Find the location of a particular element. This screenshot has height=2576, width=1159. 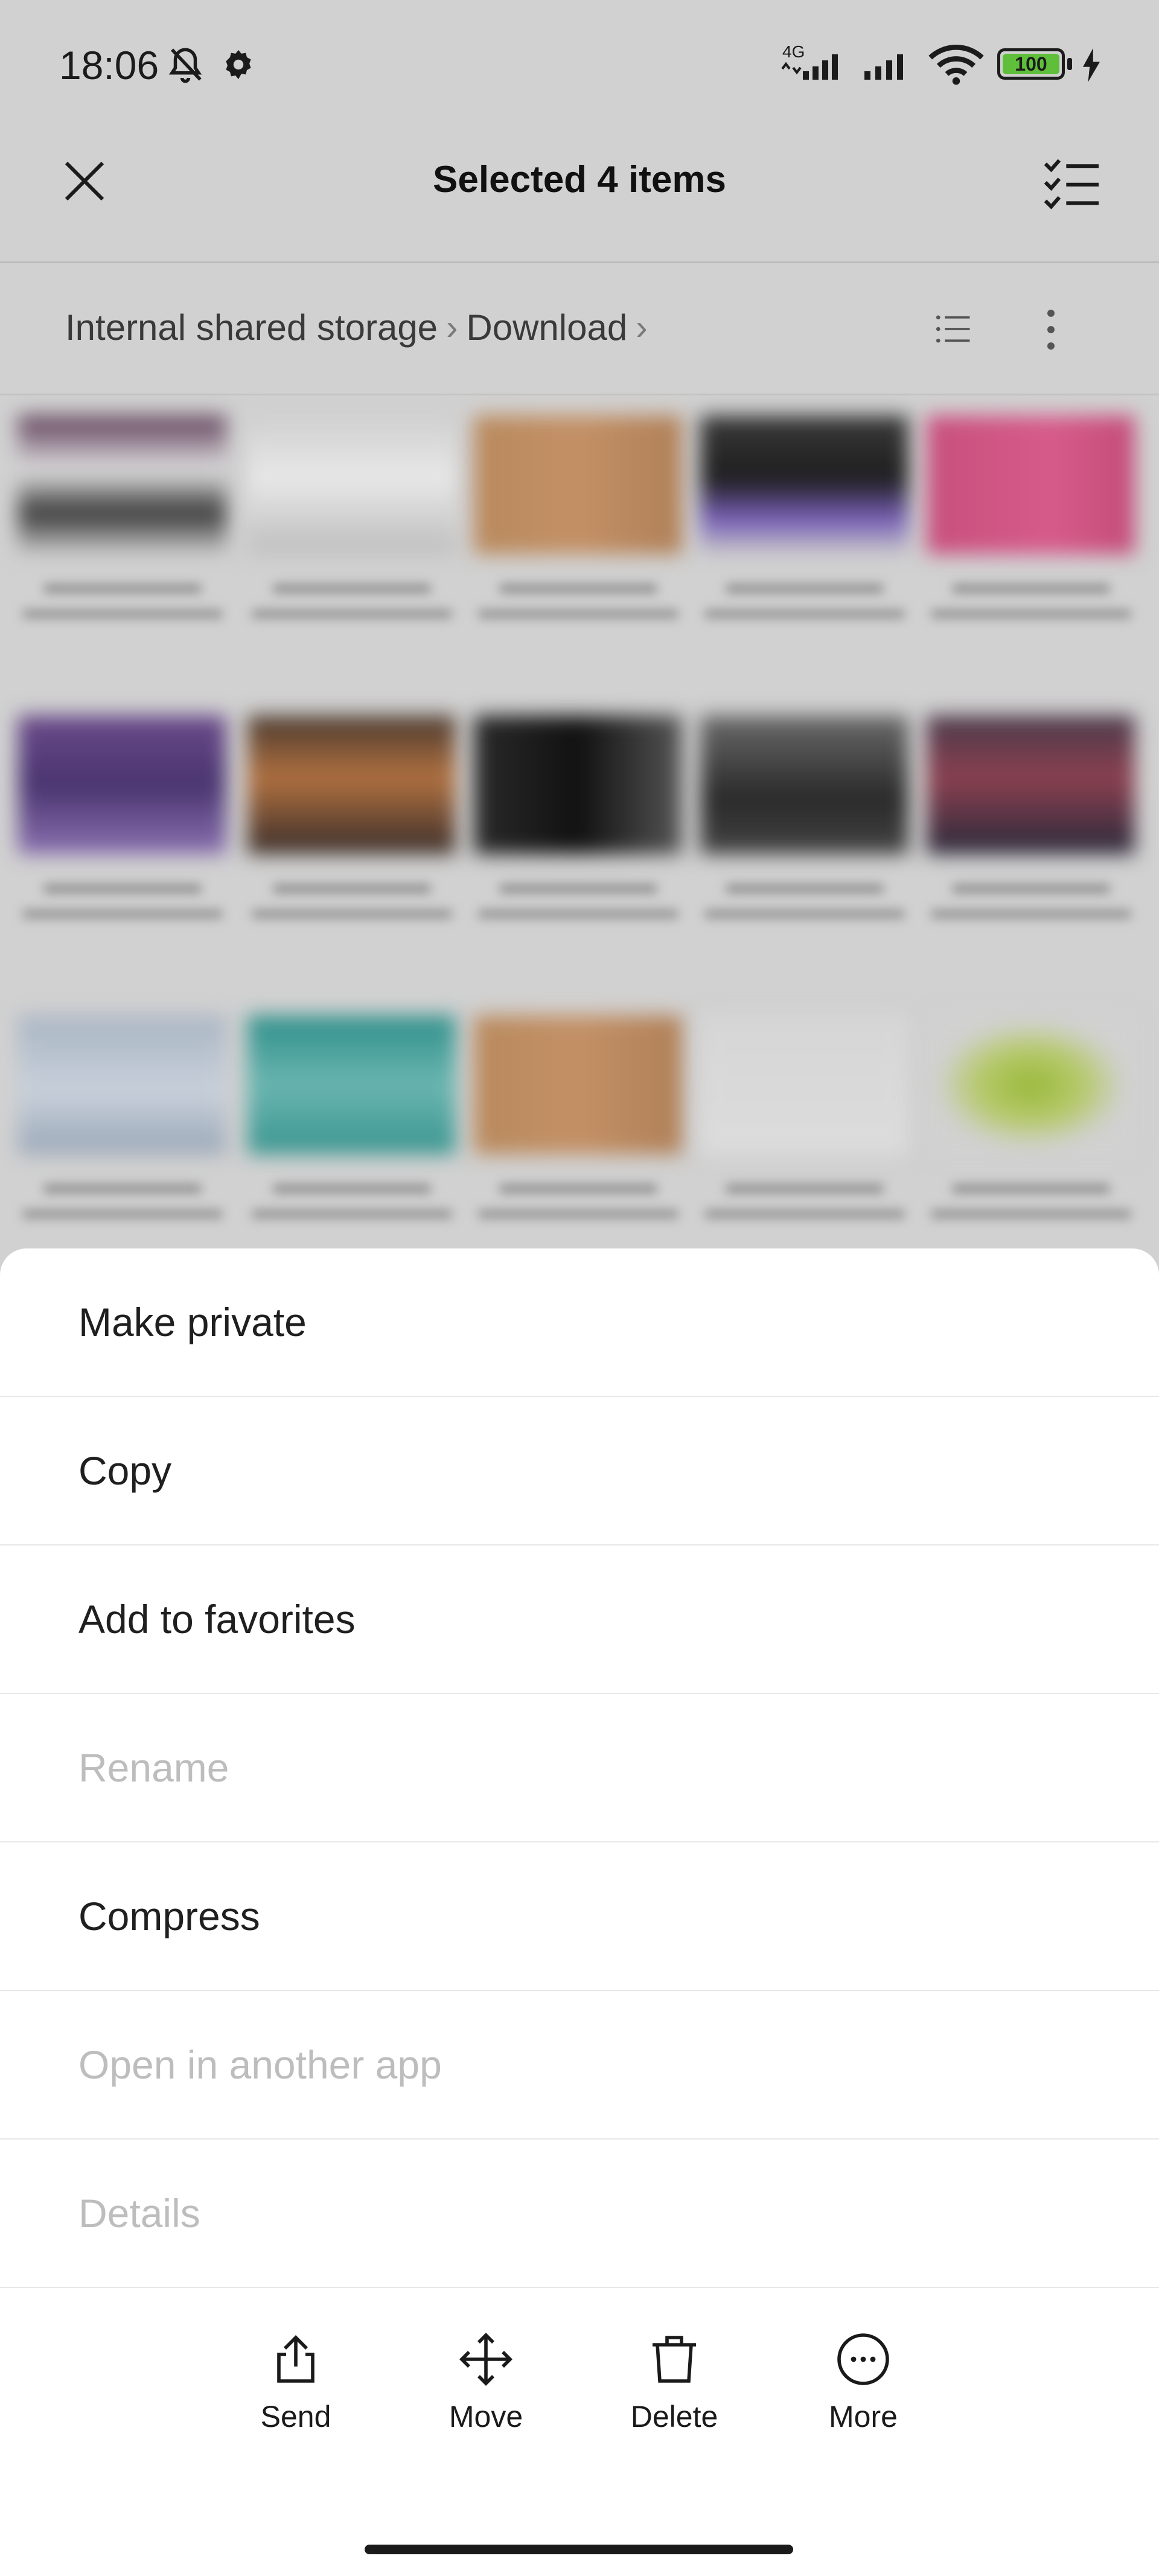

move-button: Move is located at coordinates (485, 2382).